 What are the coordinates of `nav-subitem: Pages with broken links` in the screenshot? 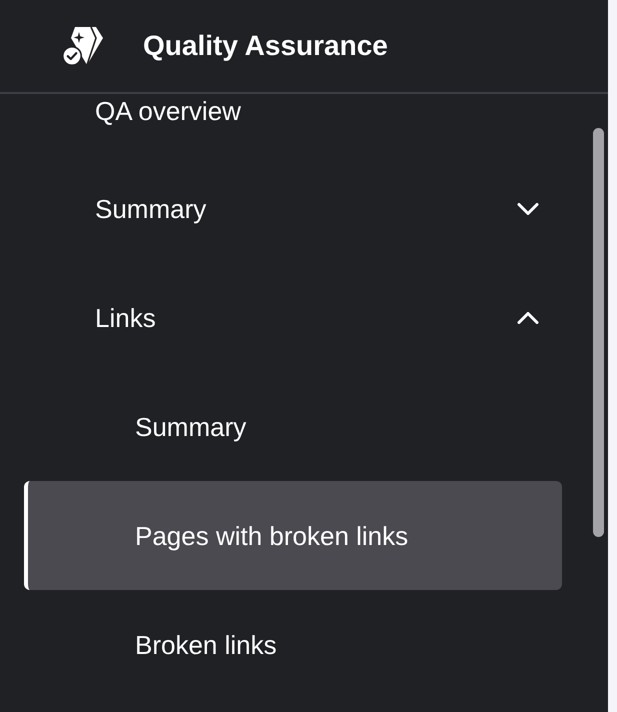 It's located at (293, 535).